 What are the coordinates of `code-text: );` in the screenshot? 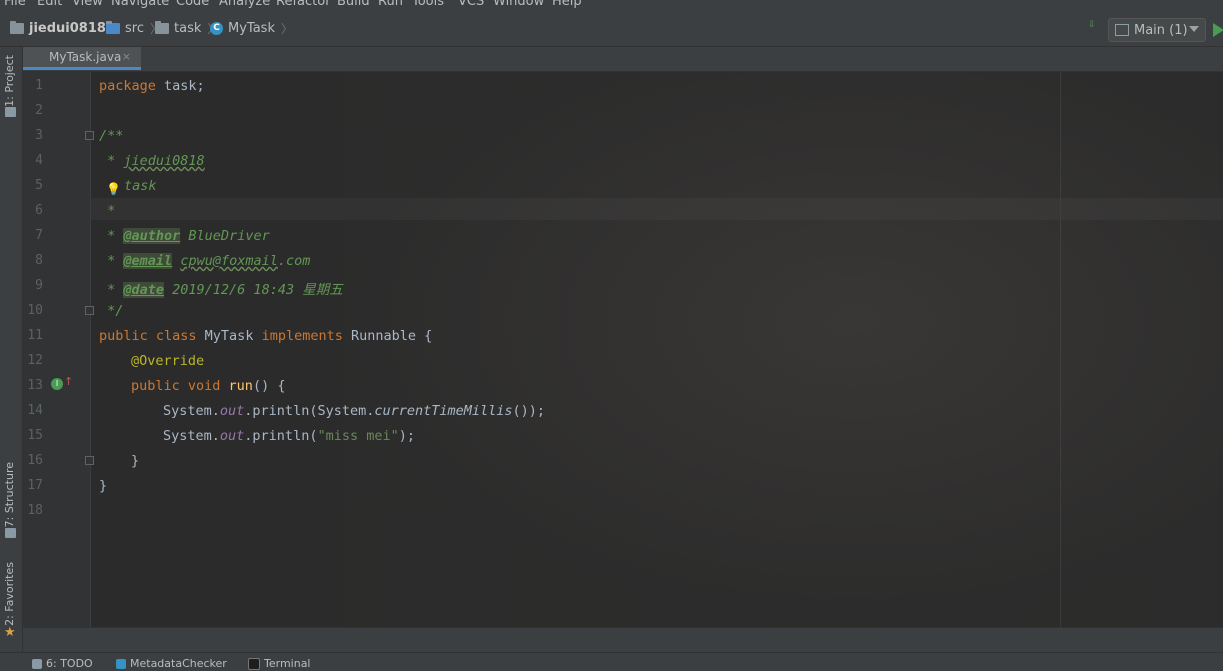 It's located at (406, 436).